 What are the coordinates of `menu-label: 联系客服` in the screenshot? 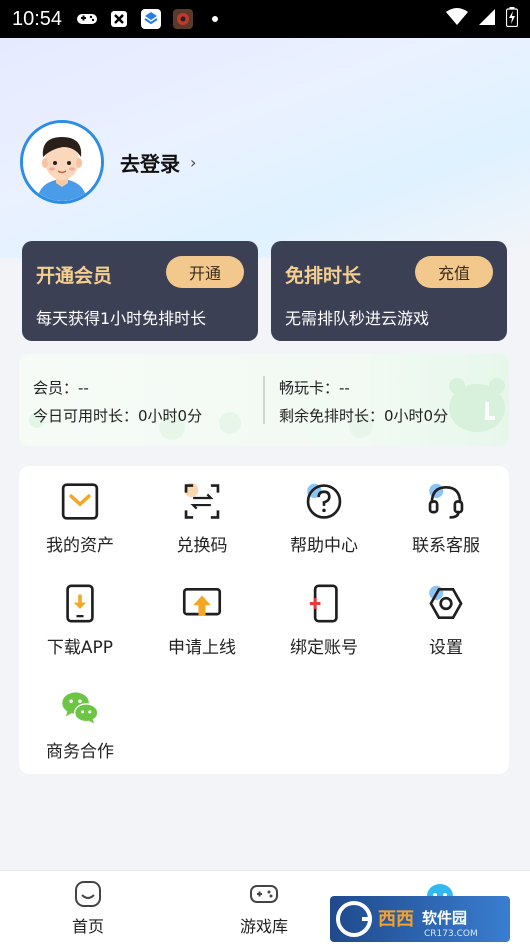 It's located at (446, 546).